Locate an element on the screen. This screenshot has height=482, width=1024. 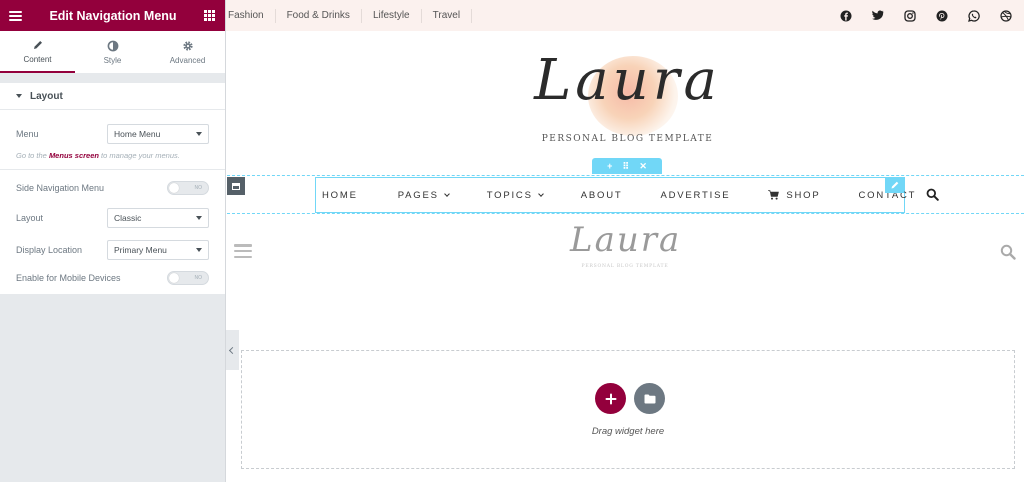
display-location-select: Primary Menu is located at coordinates (158, 250).